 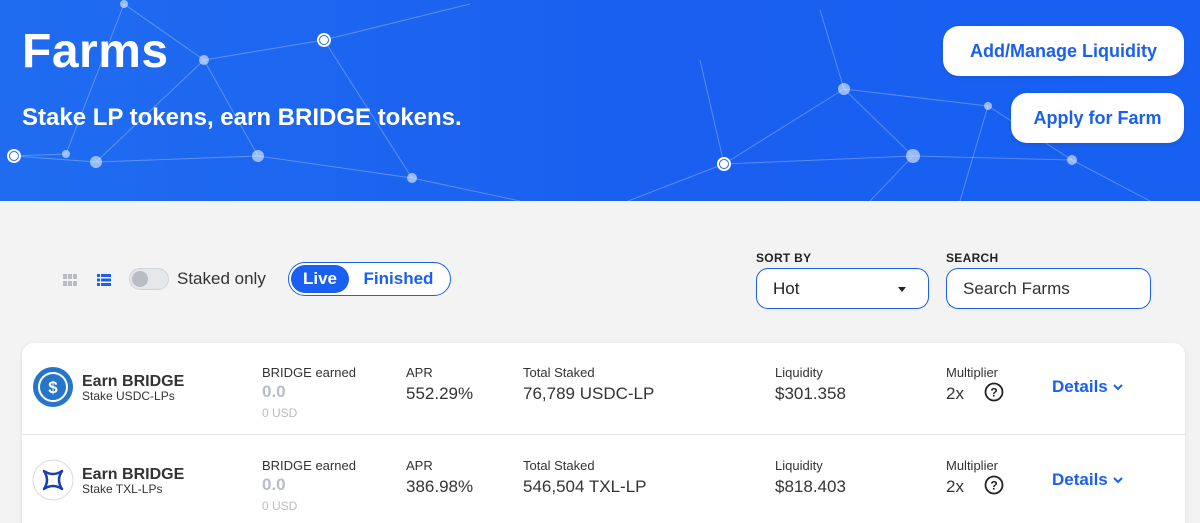 I want to click on liquidity-value: $301.358, so click(x=810, y=393).